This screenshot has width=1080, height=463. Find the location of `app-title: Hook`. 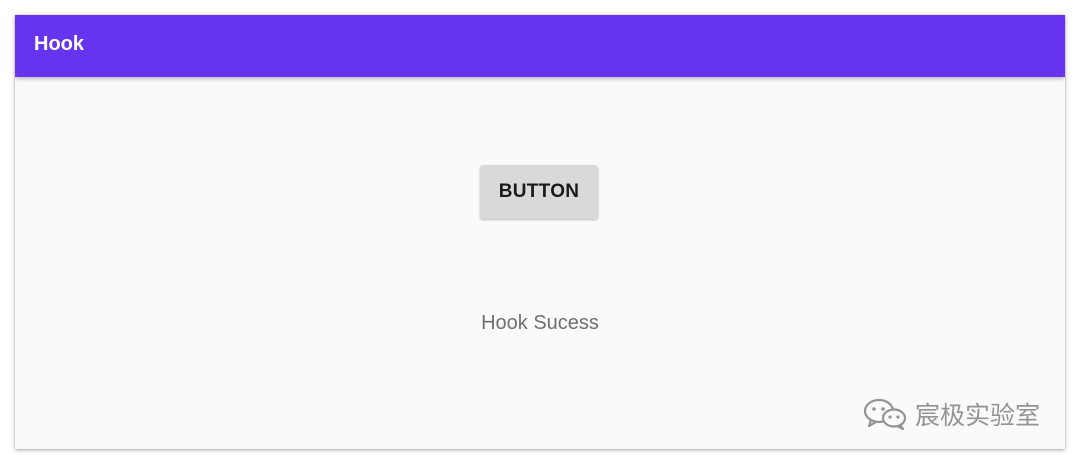

app-title: Hook is located at coordinates (59, 44).